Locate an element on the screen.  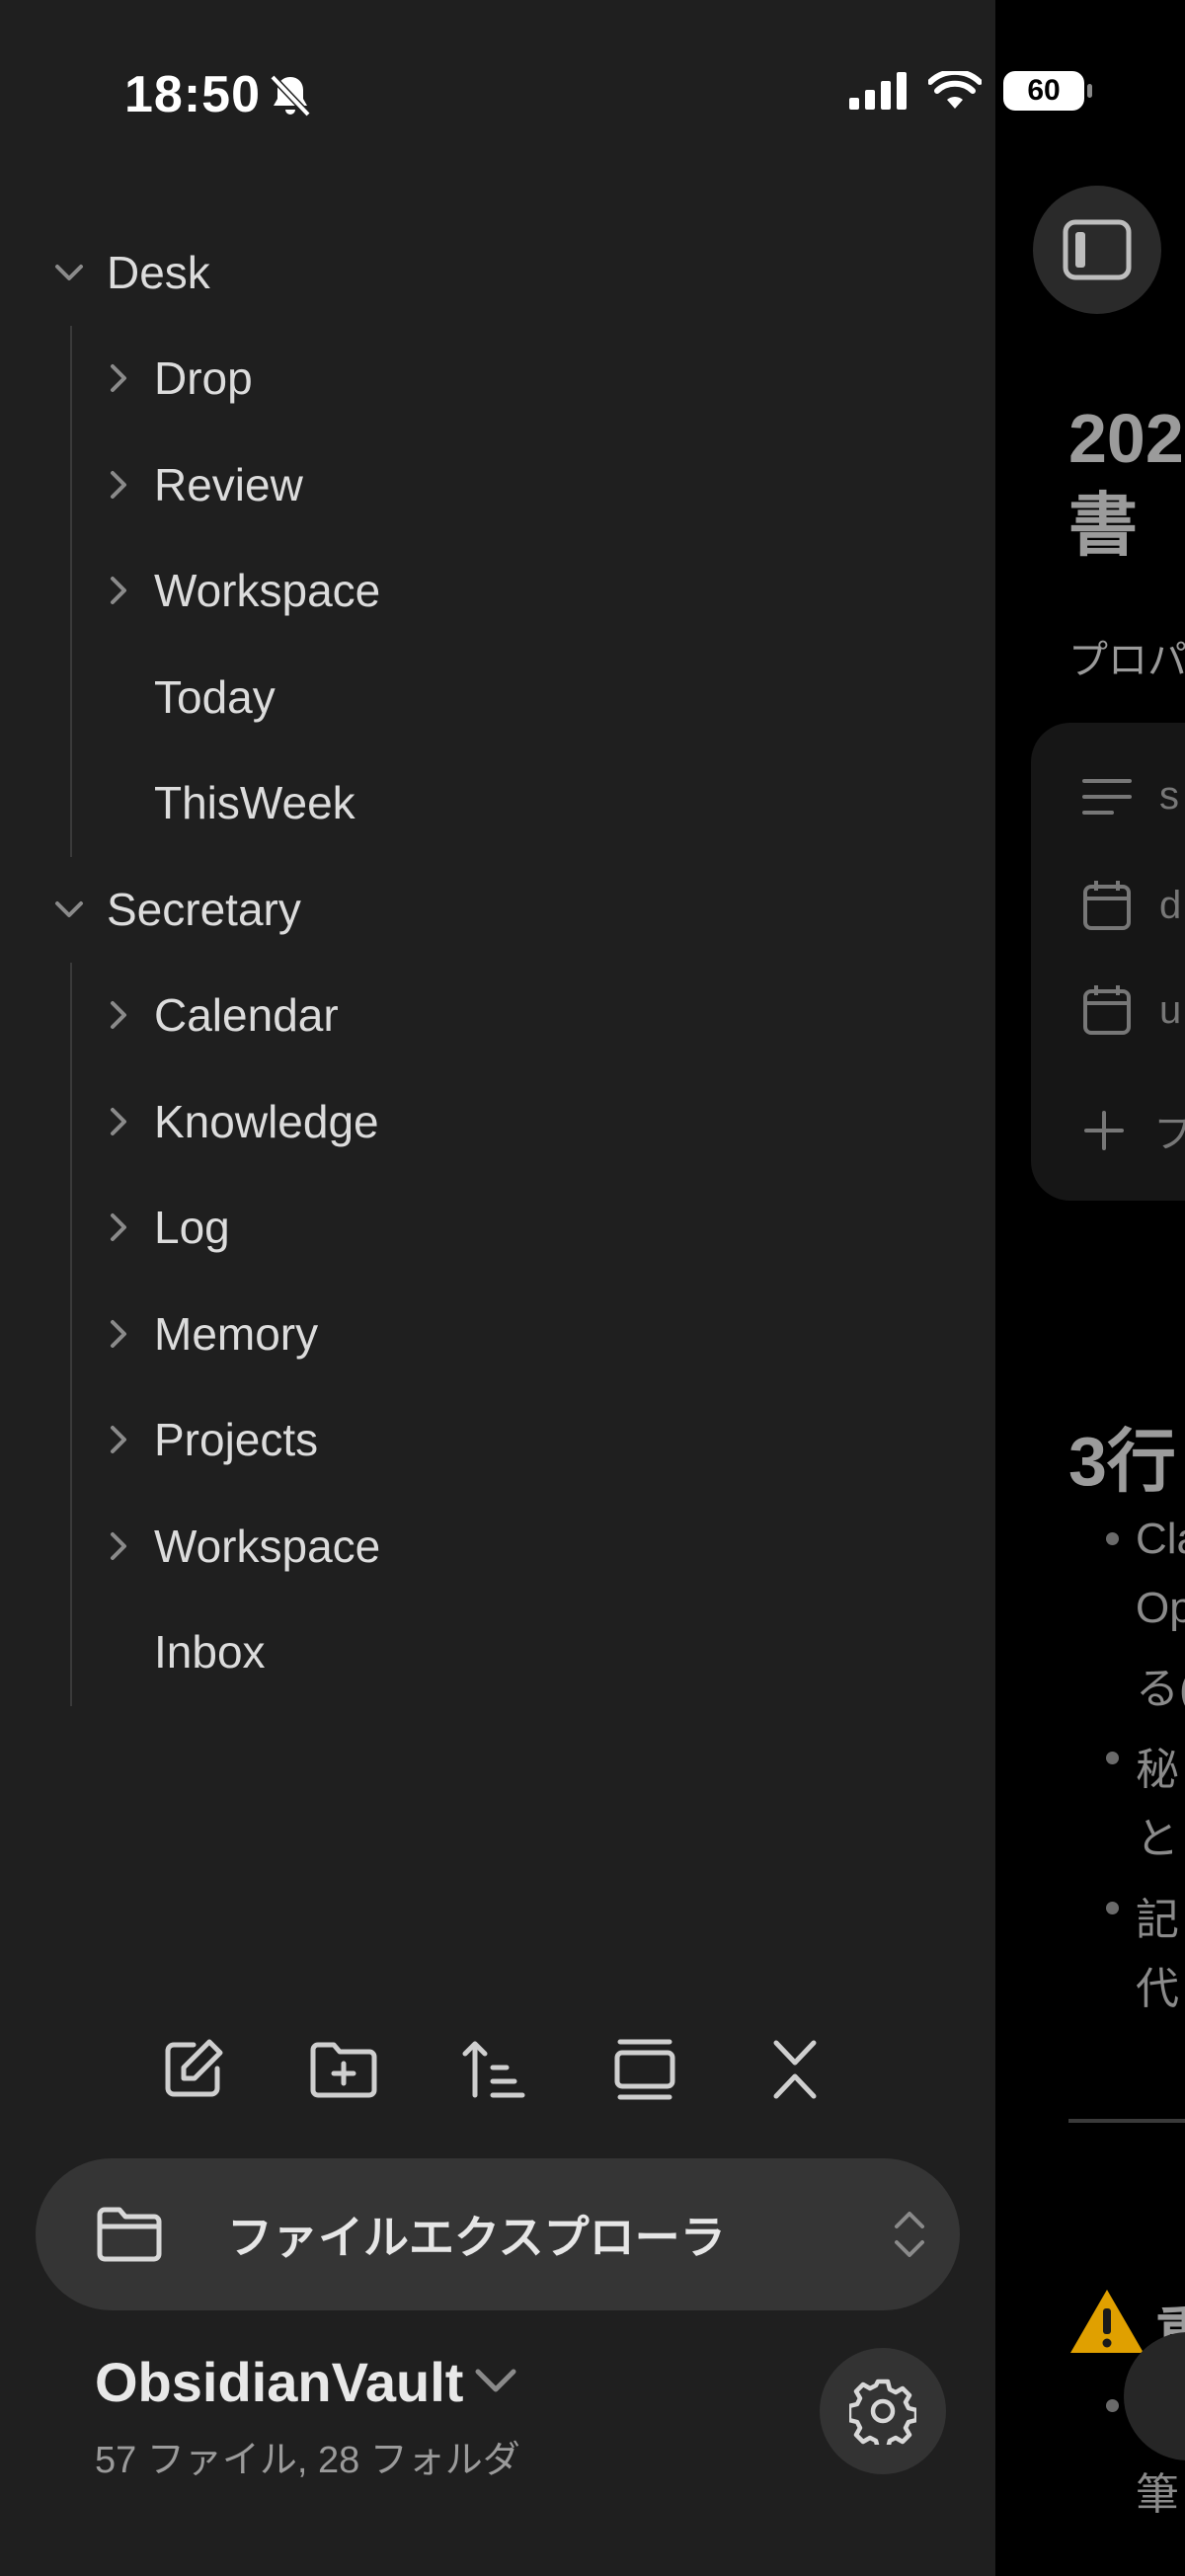
view-switcher-label: ファイルエクスプローラ is located at coordinates (477, 2237).